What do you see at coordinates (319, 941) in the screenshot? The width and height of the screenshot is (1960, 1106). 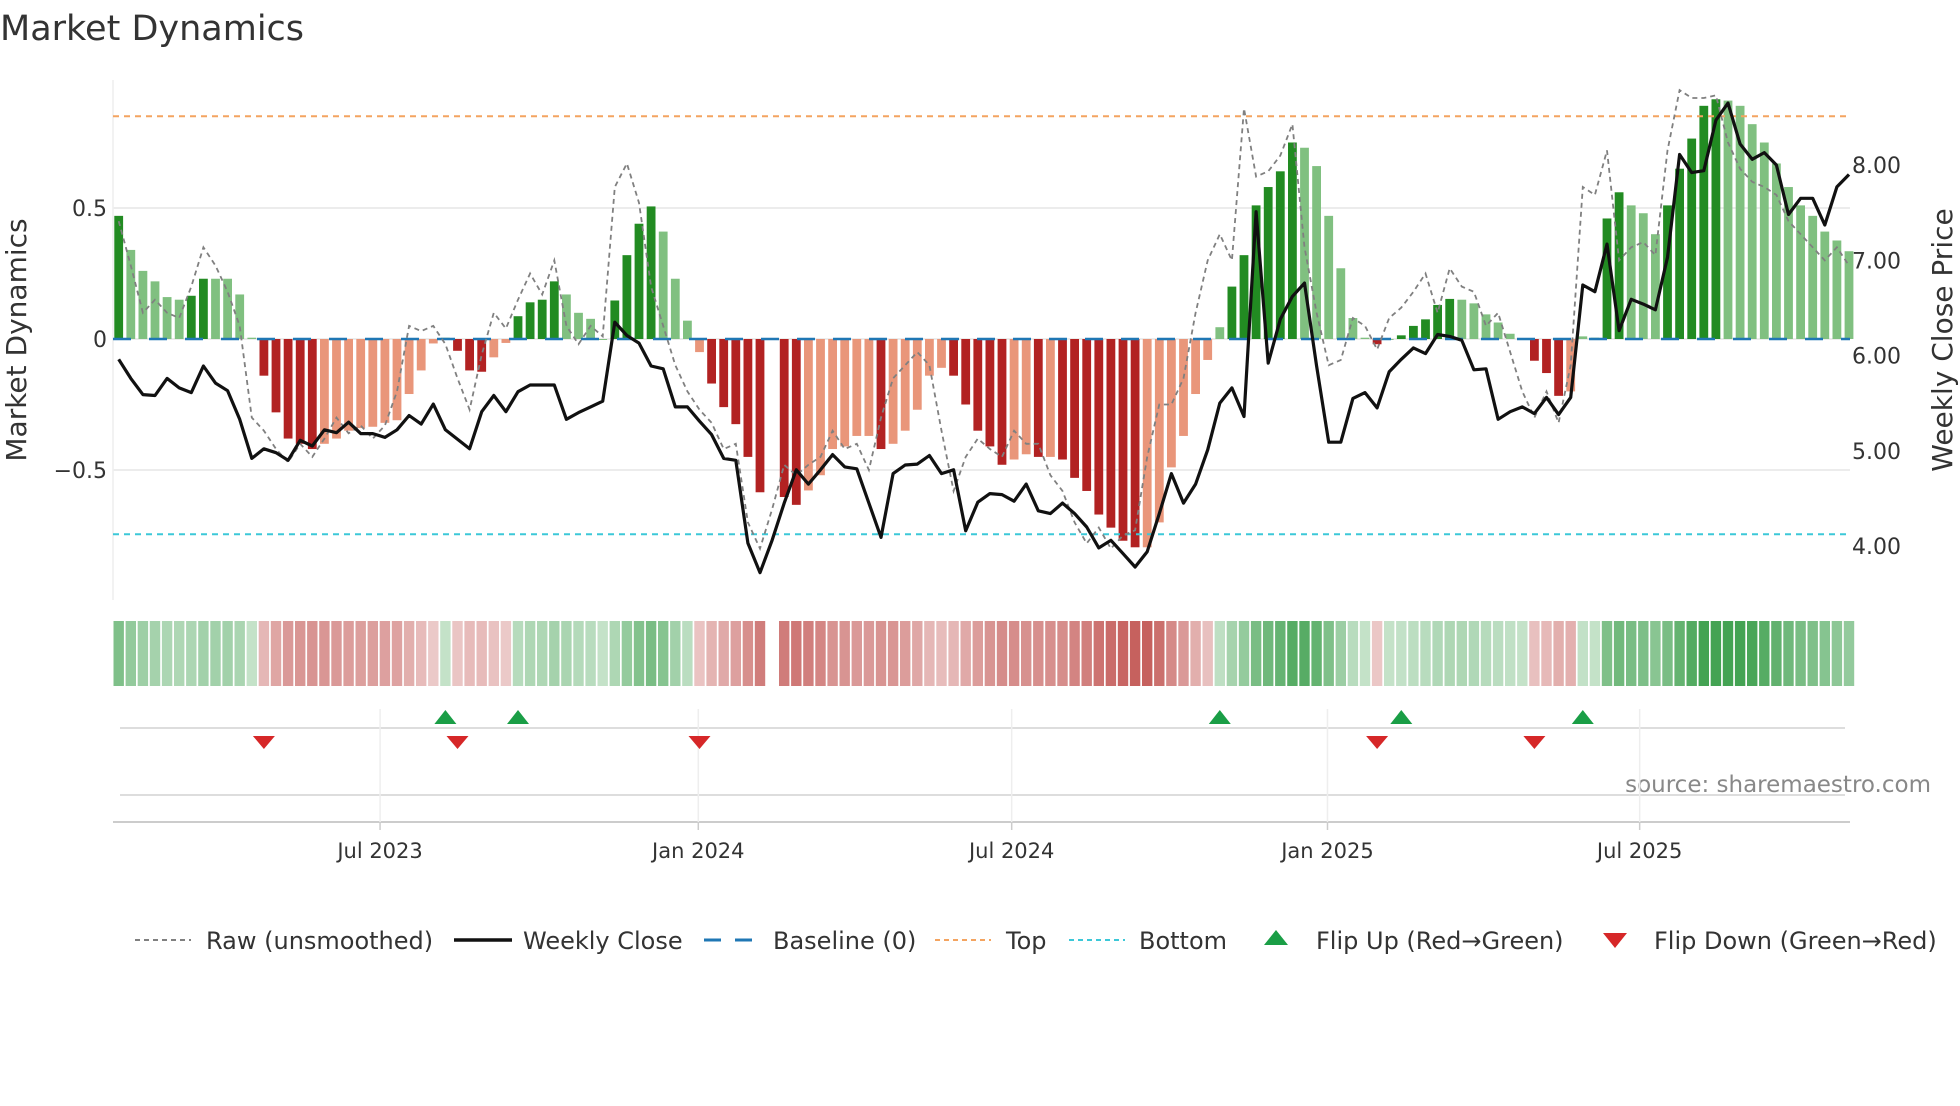 I see `legend-label: Raw (unsmoothed)` at bounding box center [319, 941].